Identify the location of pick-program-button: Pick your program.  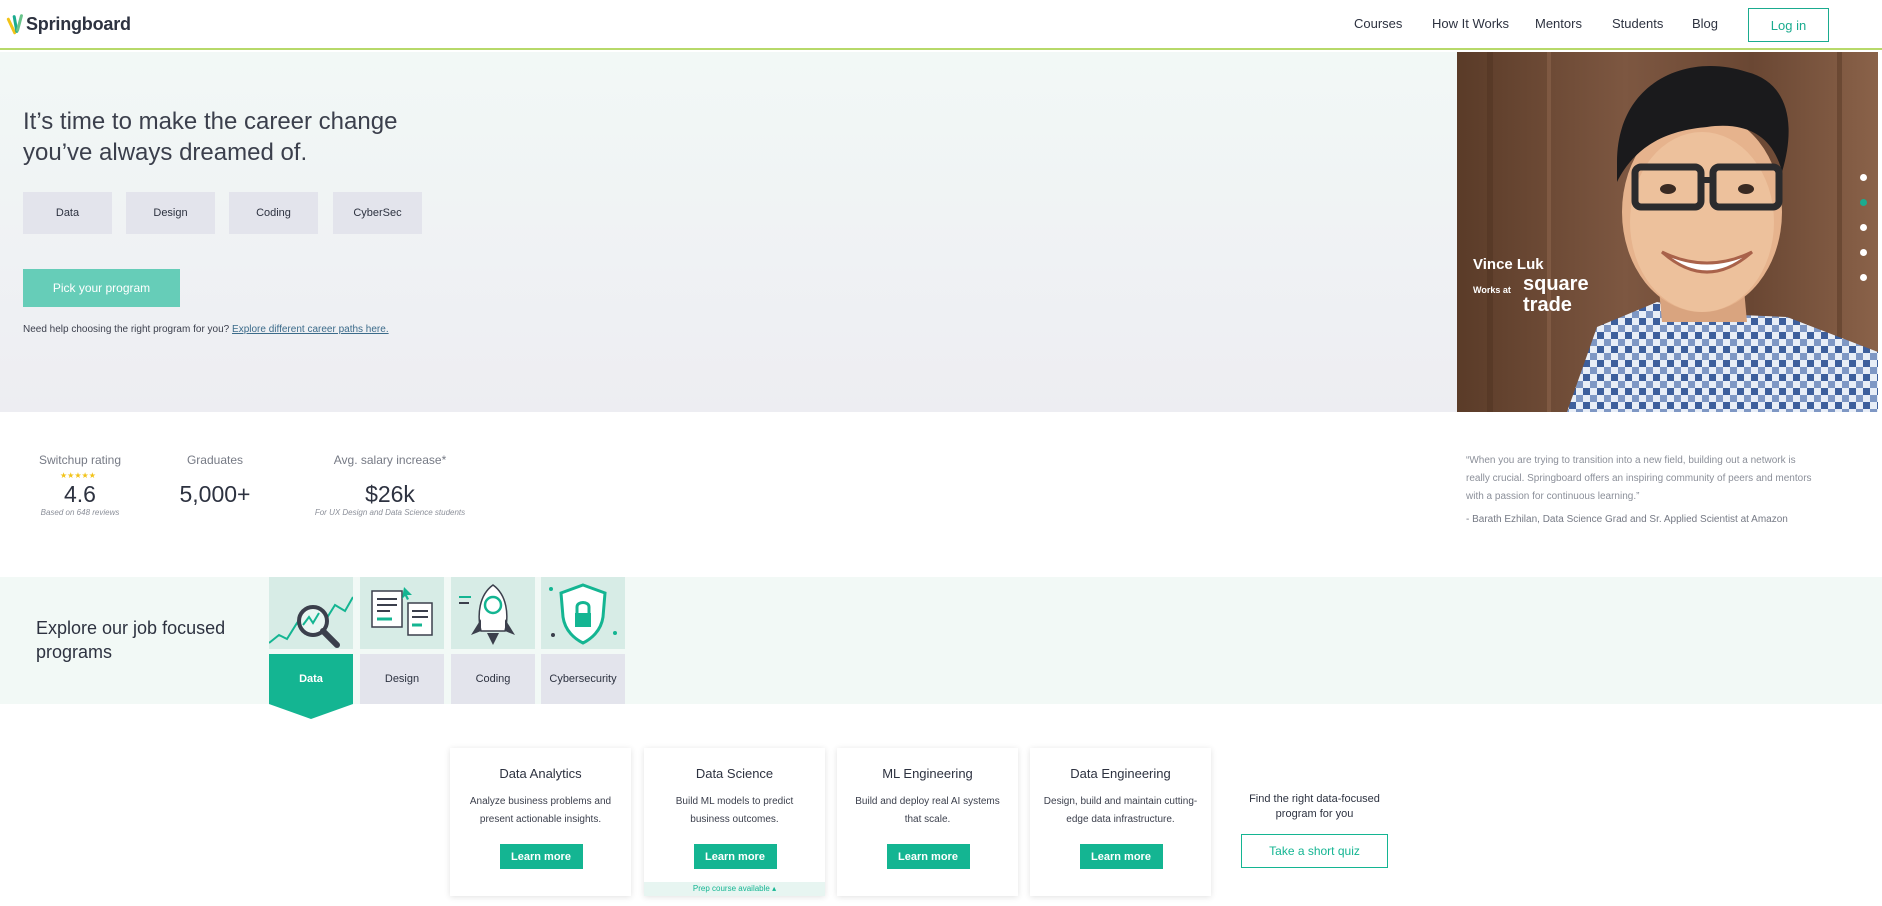
(101, 288).